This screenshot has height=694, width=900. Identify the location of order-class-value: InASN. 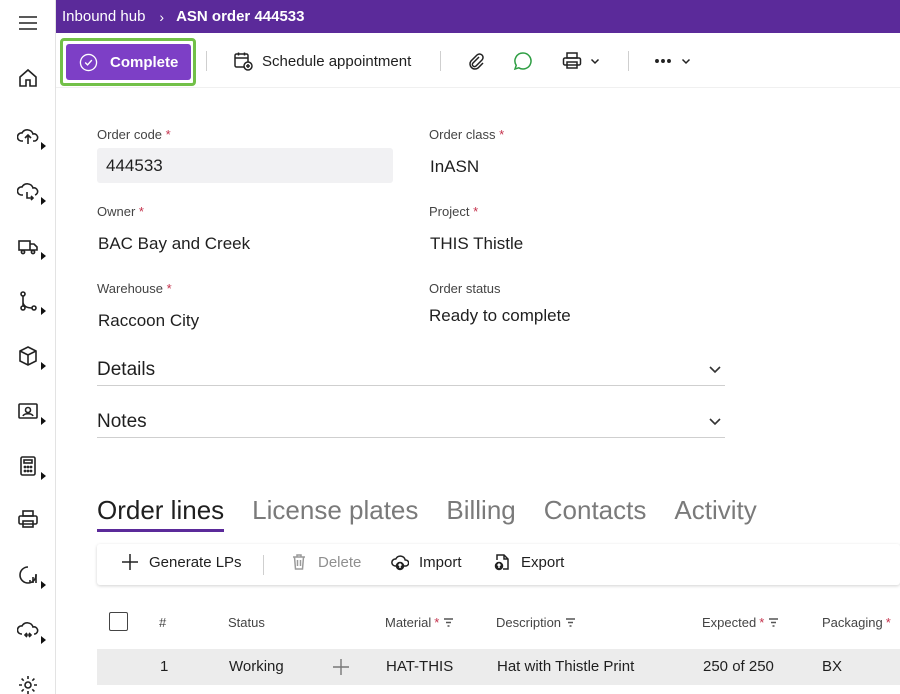
(454, 167).